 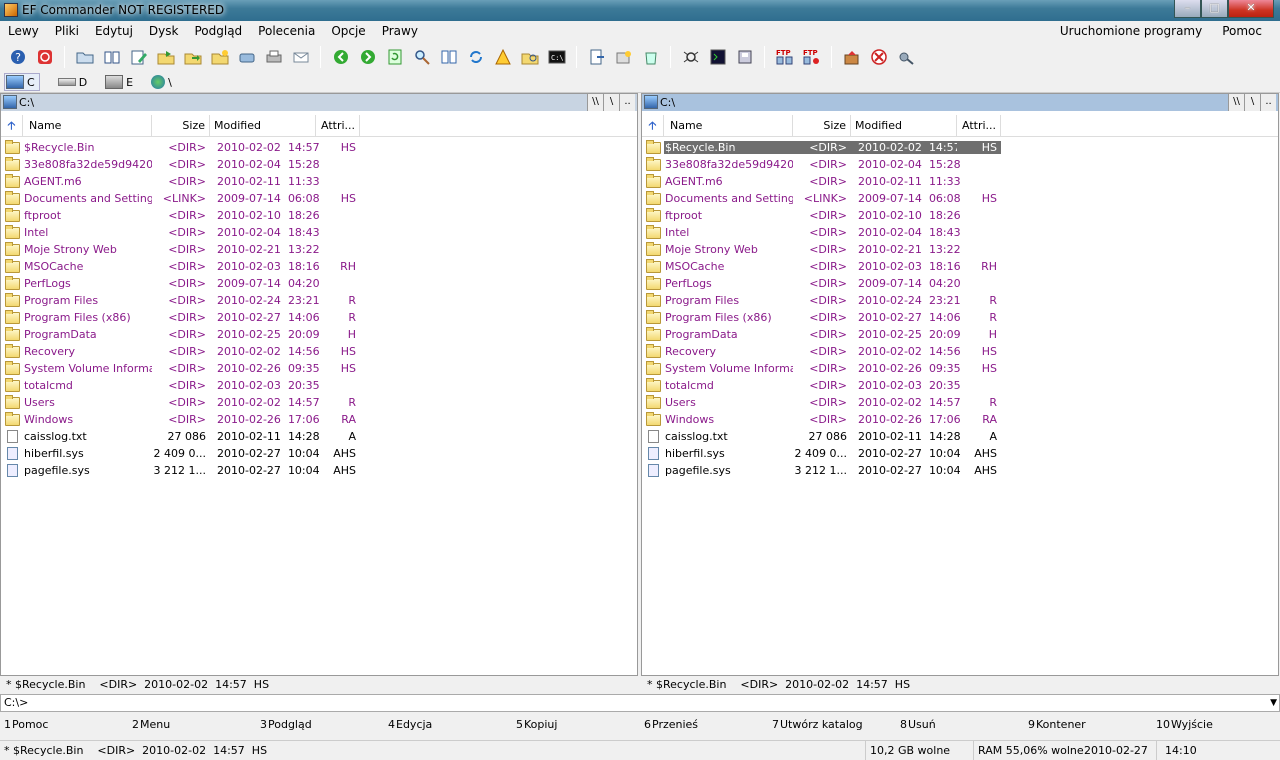 What do you see at coordinates (12, 125) in the screenshot?
I see `up-arrow-icon: 🡡` at bounding box center [12, 125].